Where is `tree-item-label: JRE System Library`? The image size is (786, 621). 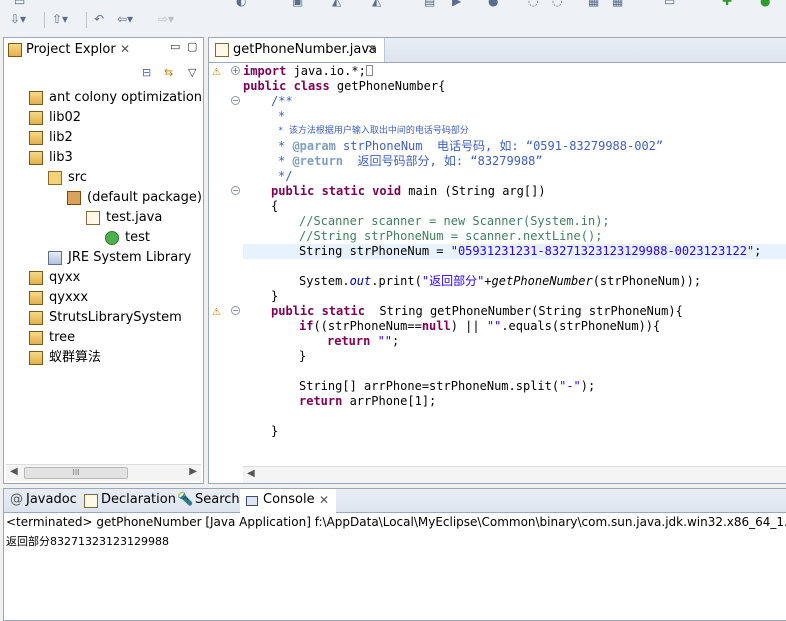
tree-item-label: JRE System Library is located at coordinates (130, 257).